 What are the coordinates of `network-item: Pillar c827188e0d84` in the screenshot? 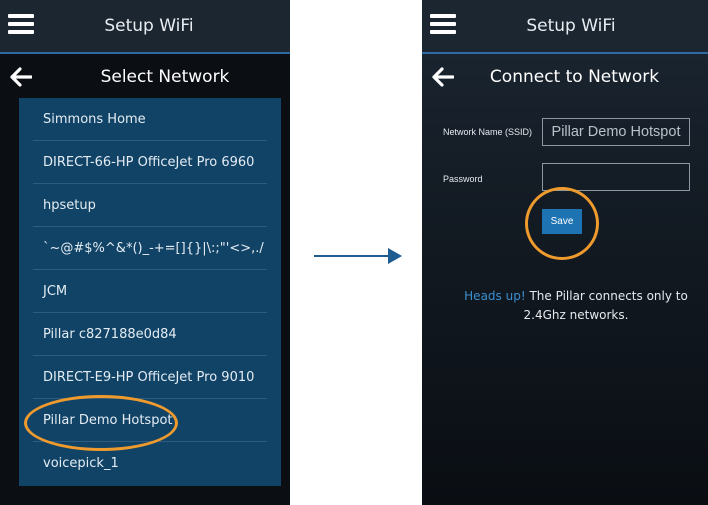 It's located at (150, 334).